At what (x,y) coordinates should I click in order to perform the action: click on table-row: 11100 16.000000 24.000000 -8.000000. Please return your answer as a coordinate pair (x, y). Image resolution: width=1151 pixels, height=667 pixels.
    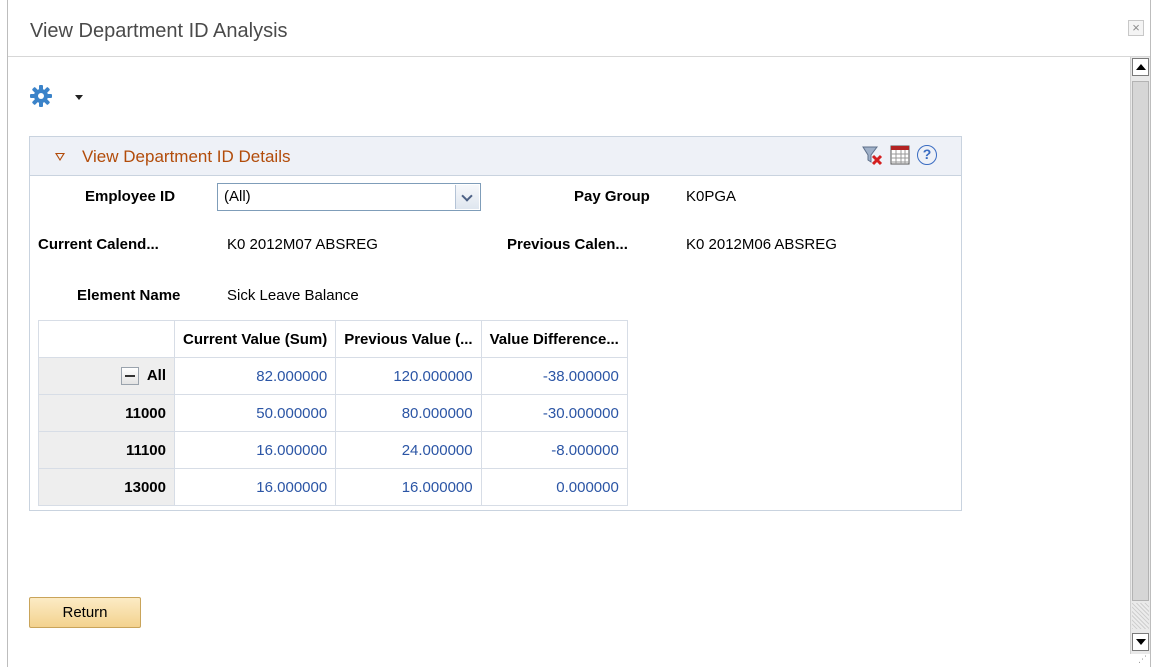
    Looking at the image, I should click on (333, 450).